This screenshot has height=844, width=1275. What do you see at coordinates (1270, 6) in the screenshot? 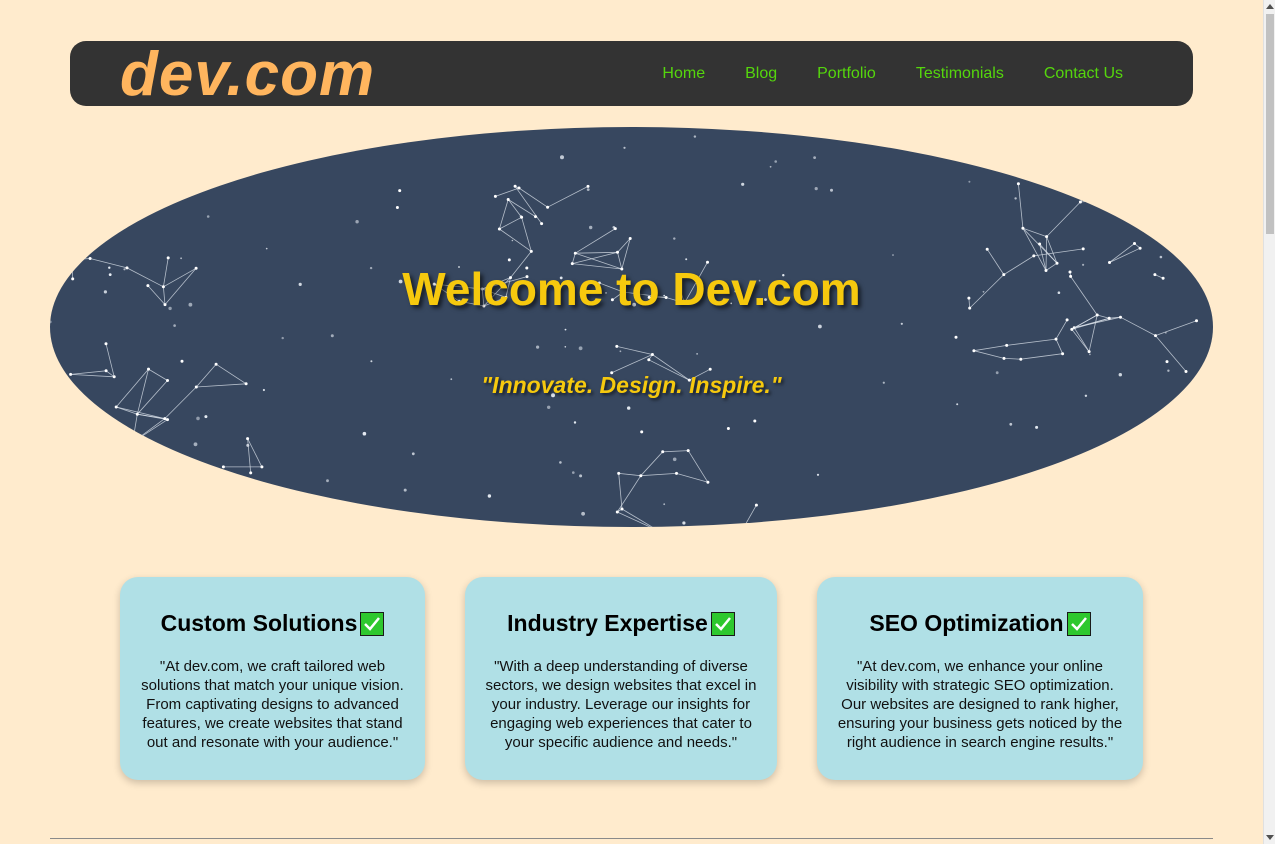
I see `scroll-up-arrow-icon` at bounding box center [1270, 6].